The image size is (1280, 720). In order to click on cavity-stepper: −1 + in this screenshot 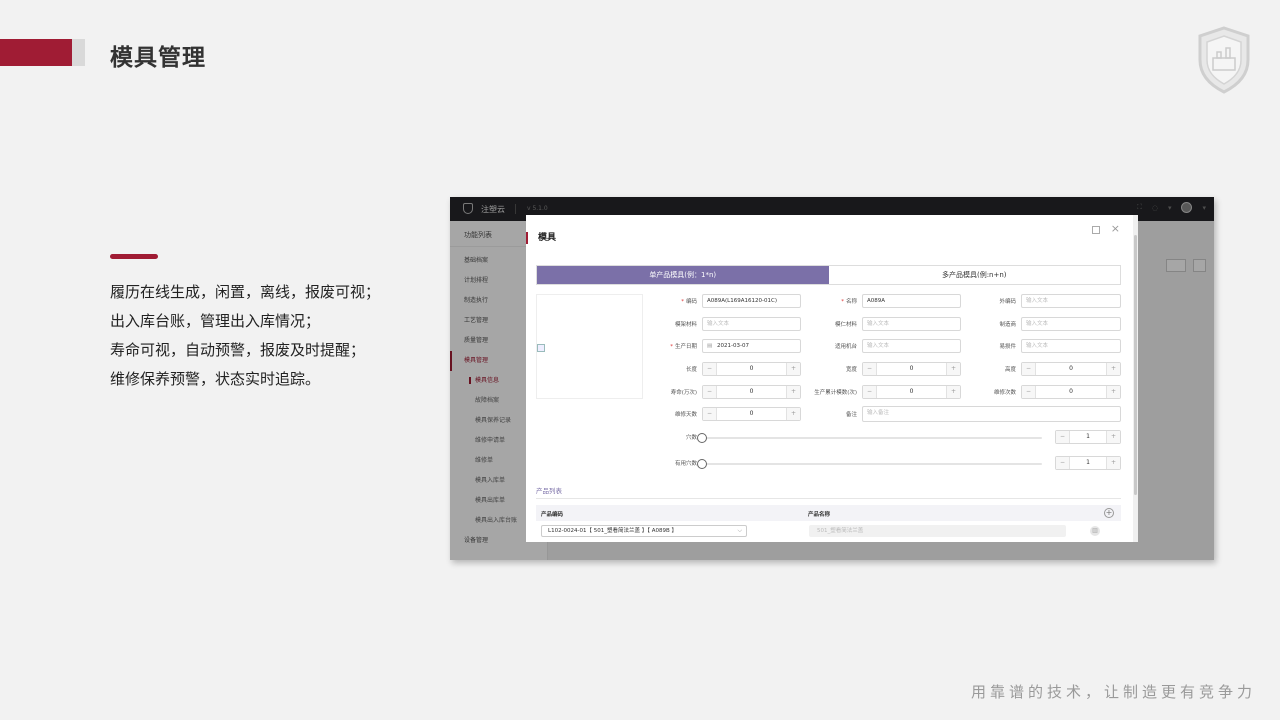, I will do `click(1088, 437)`.